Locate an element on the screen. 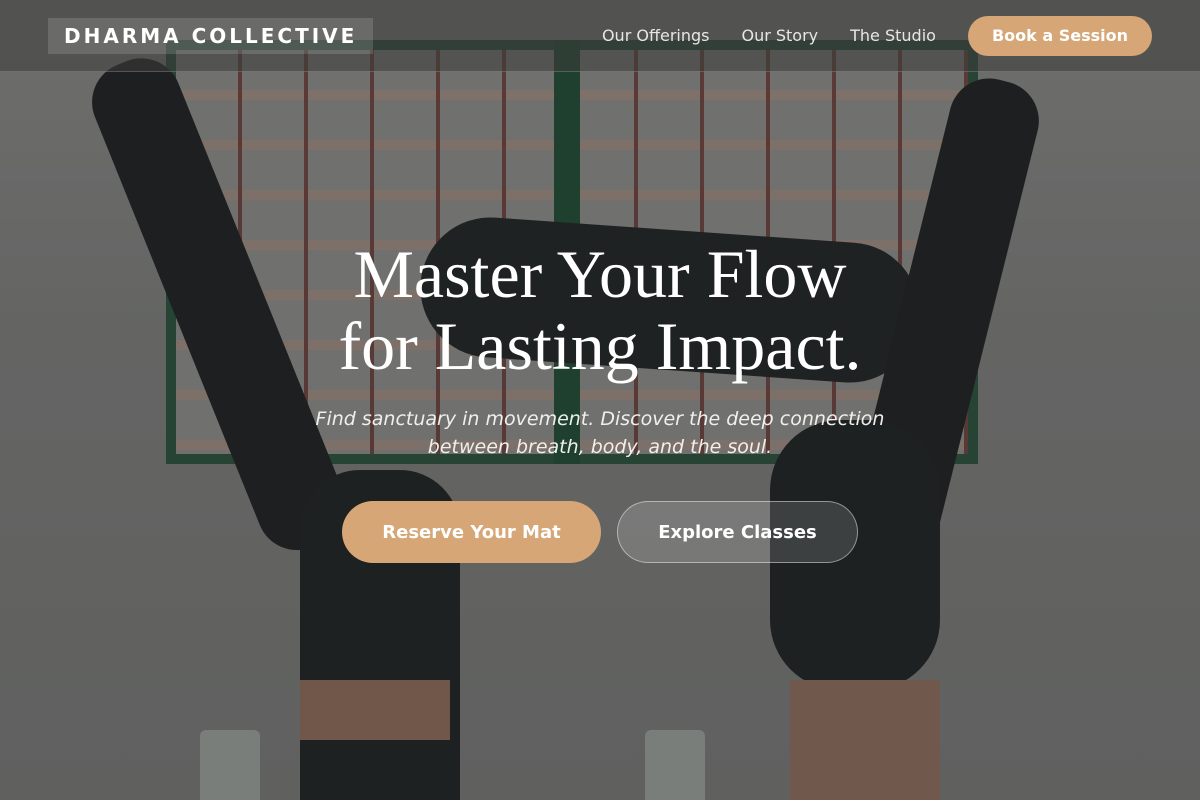 The image size is (1200, 800). hero-actions: Reserve Your Mat Explore Classes is located at coordinates (600, 532).